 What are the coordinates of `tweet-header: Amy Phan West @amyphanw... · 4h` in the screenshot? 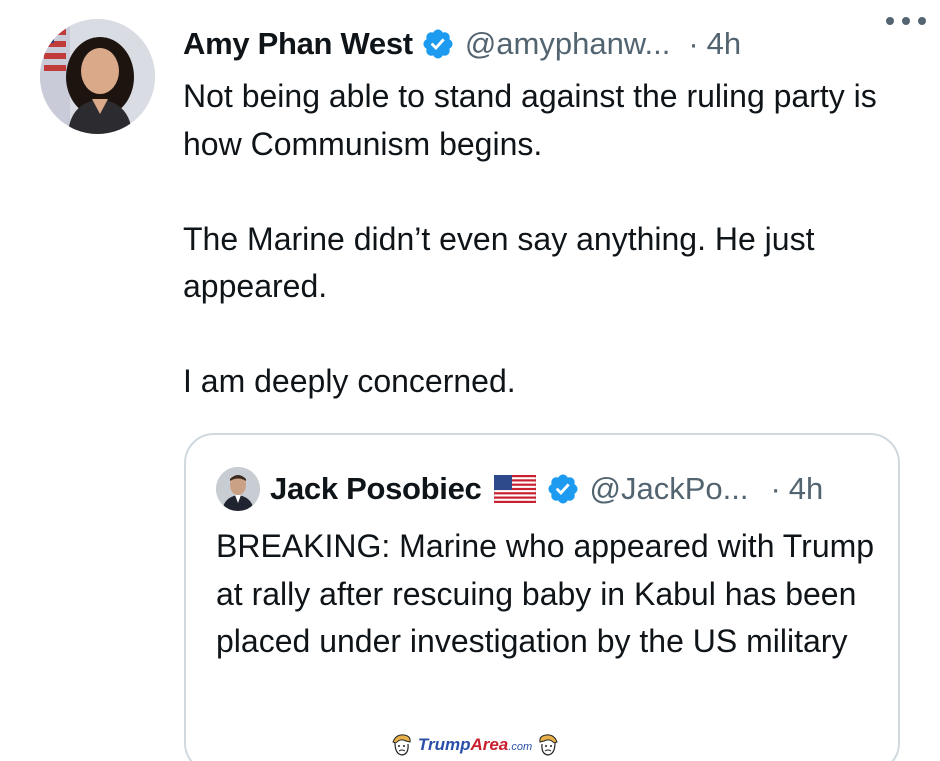 It's located at (548, 44).